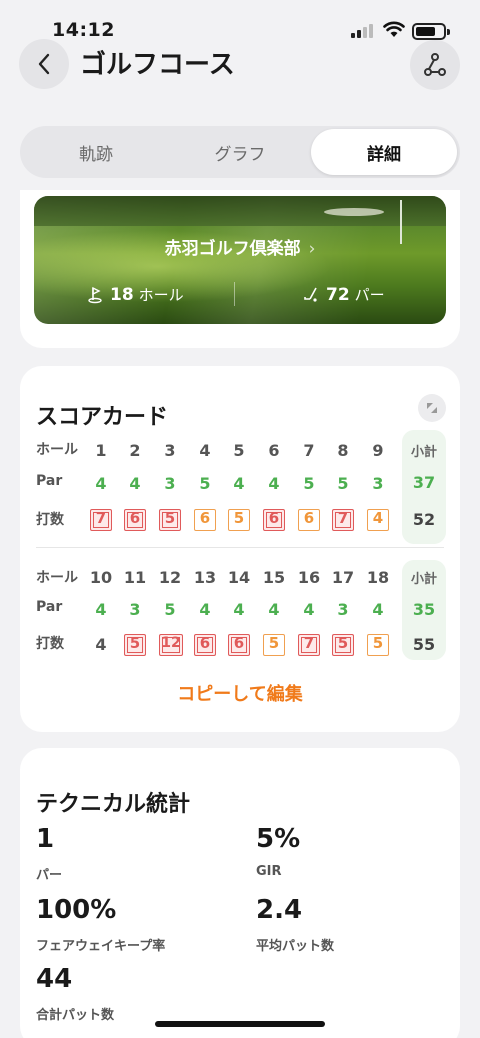  Describe the element at coordinates (135, 577) in the screenshot. I see `hole-number: 11` at that location.